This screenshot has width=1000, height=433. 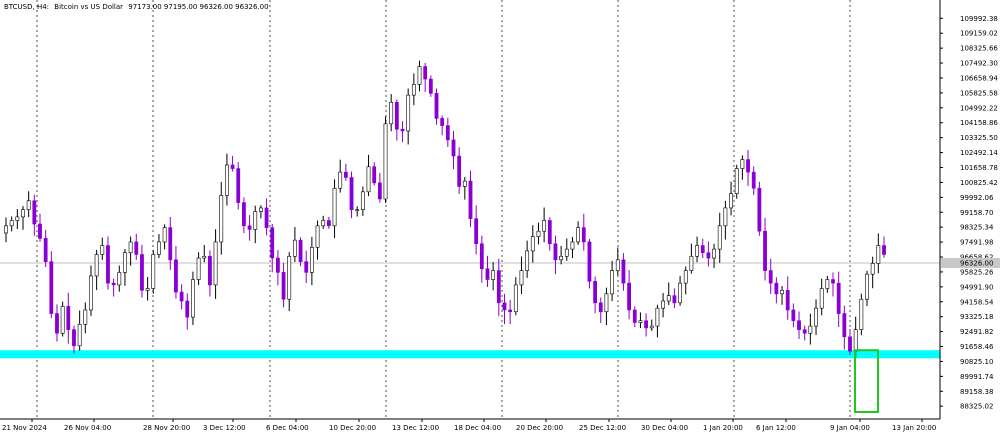 What do you see at coordinates (979, 108) in the screenshot?
I see `price-axis-label: 104992.22` at bounding box center [979, 108].